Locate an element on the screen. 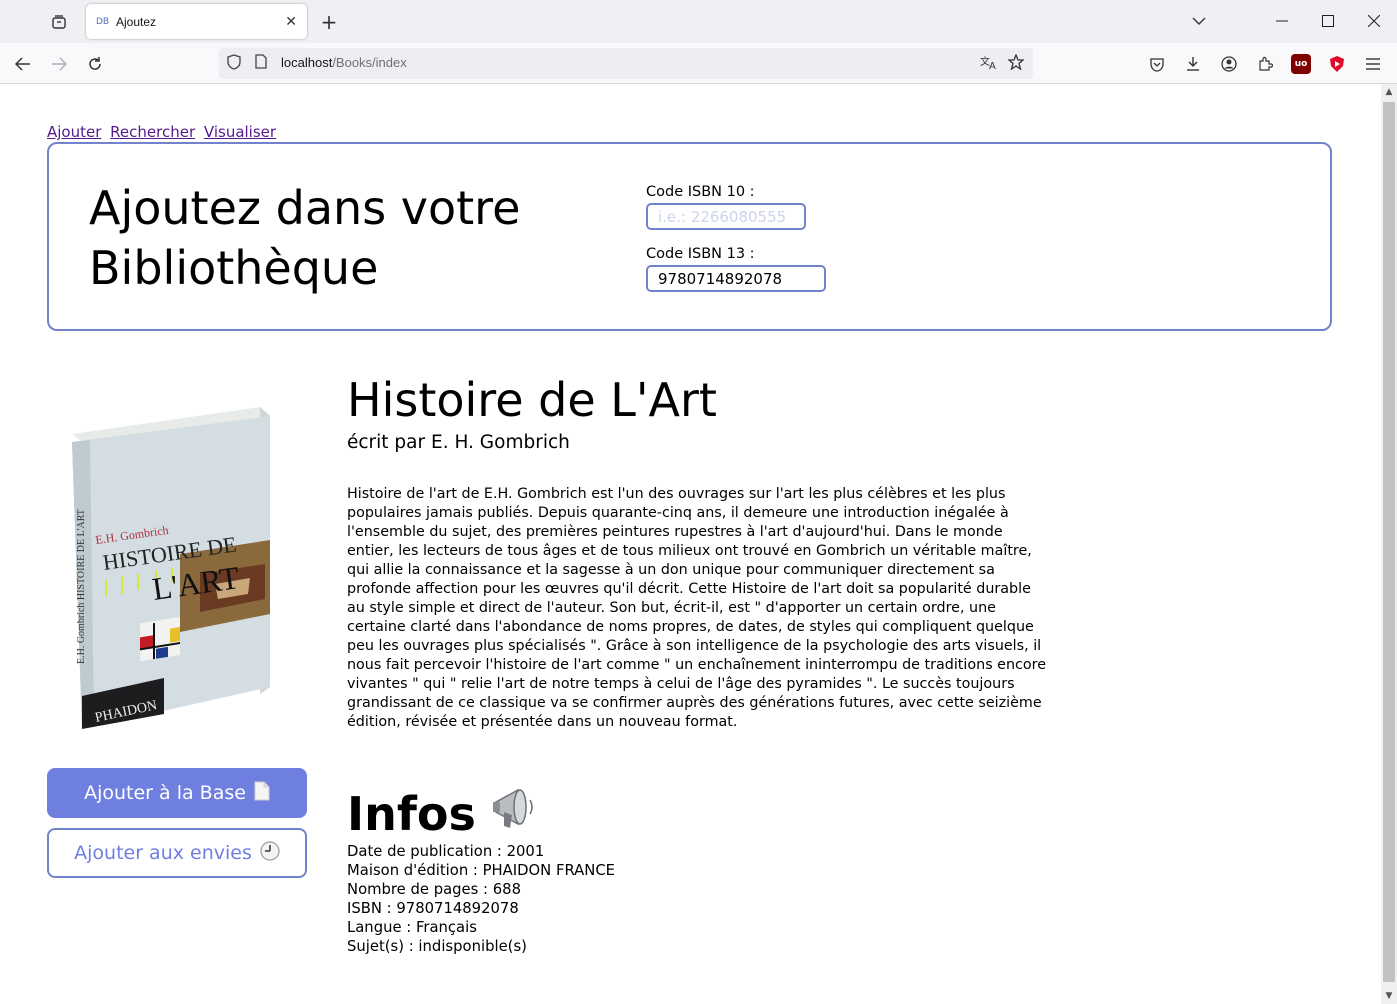  maximize-icon is located at coordinates (1328, 21).